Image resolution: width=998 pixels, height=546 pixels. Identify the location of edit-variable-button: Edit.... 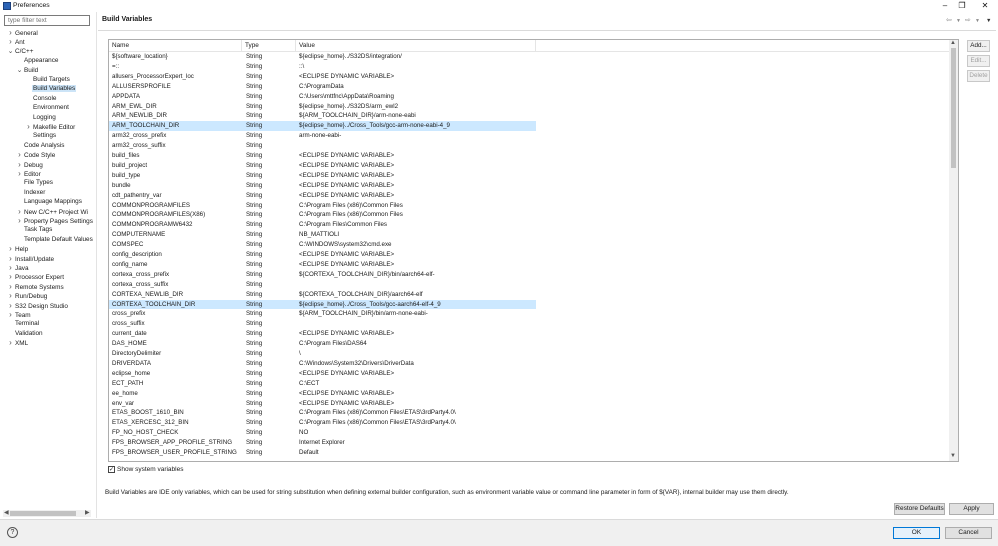
(978, 61).